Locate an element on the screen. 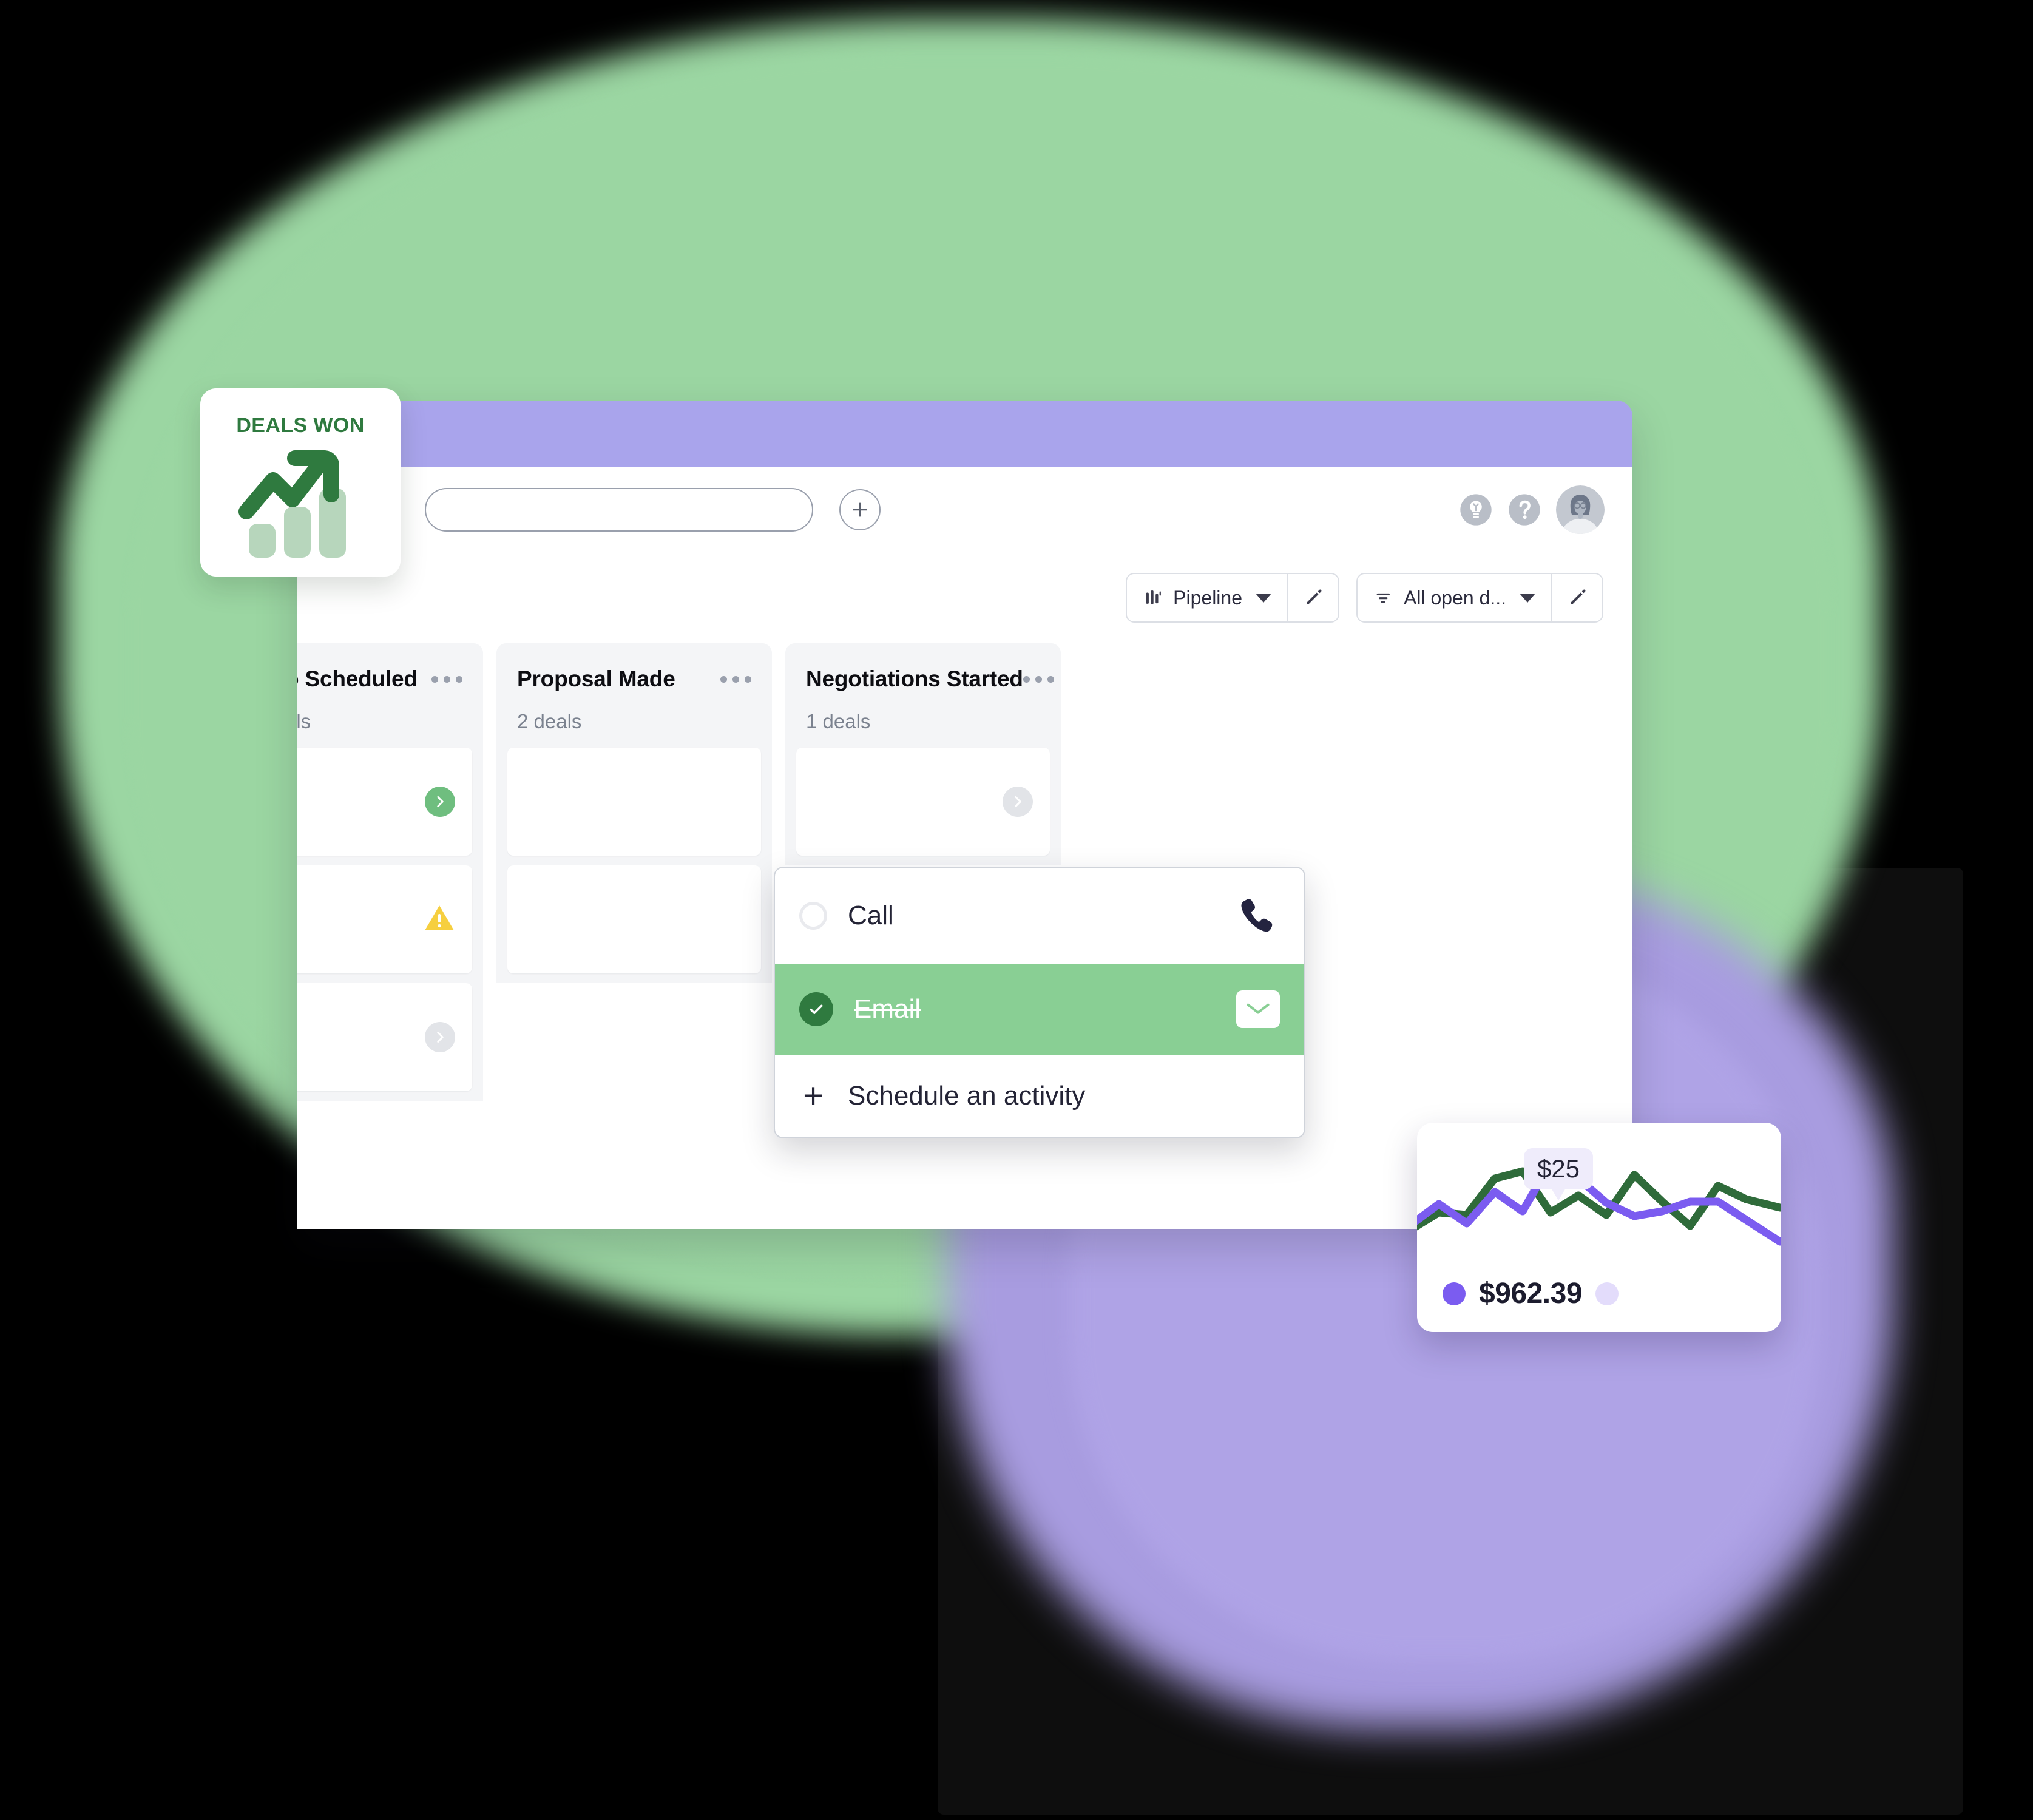  filter-icon is located at coordinates (1383, 598).